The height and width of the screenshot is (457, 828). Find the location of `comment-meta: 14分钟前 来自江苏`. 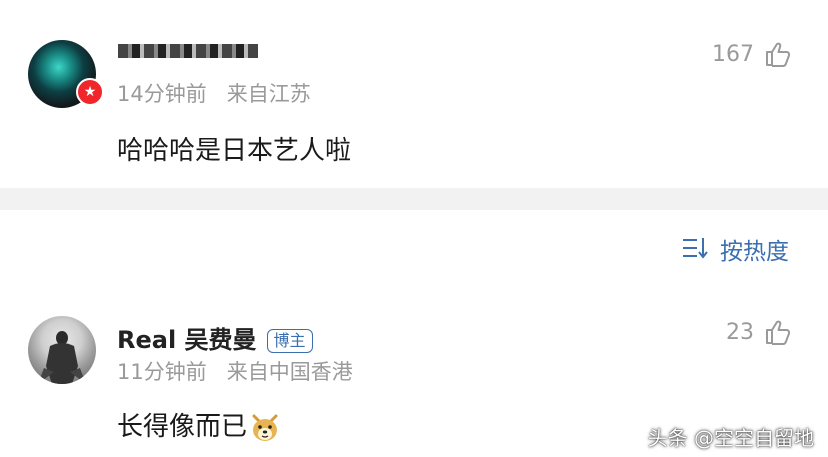

comment-meta: 14分钟前 来自江苏 is located at coordinates (214, 93).